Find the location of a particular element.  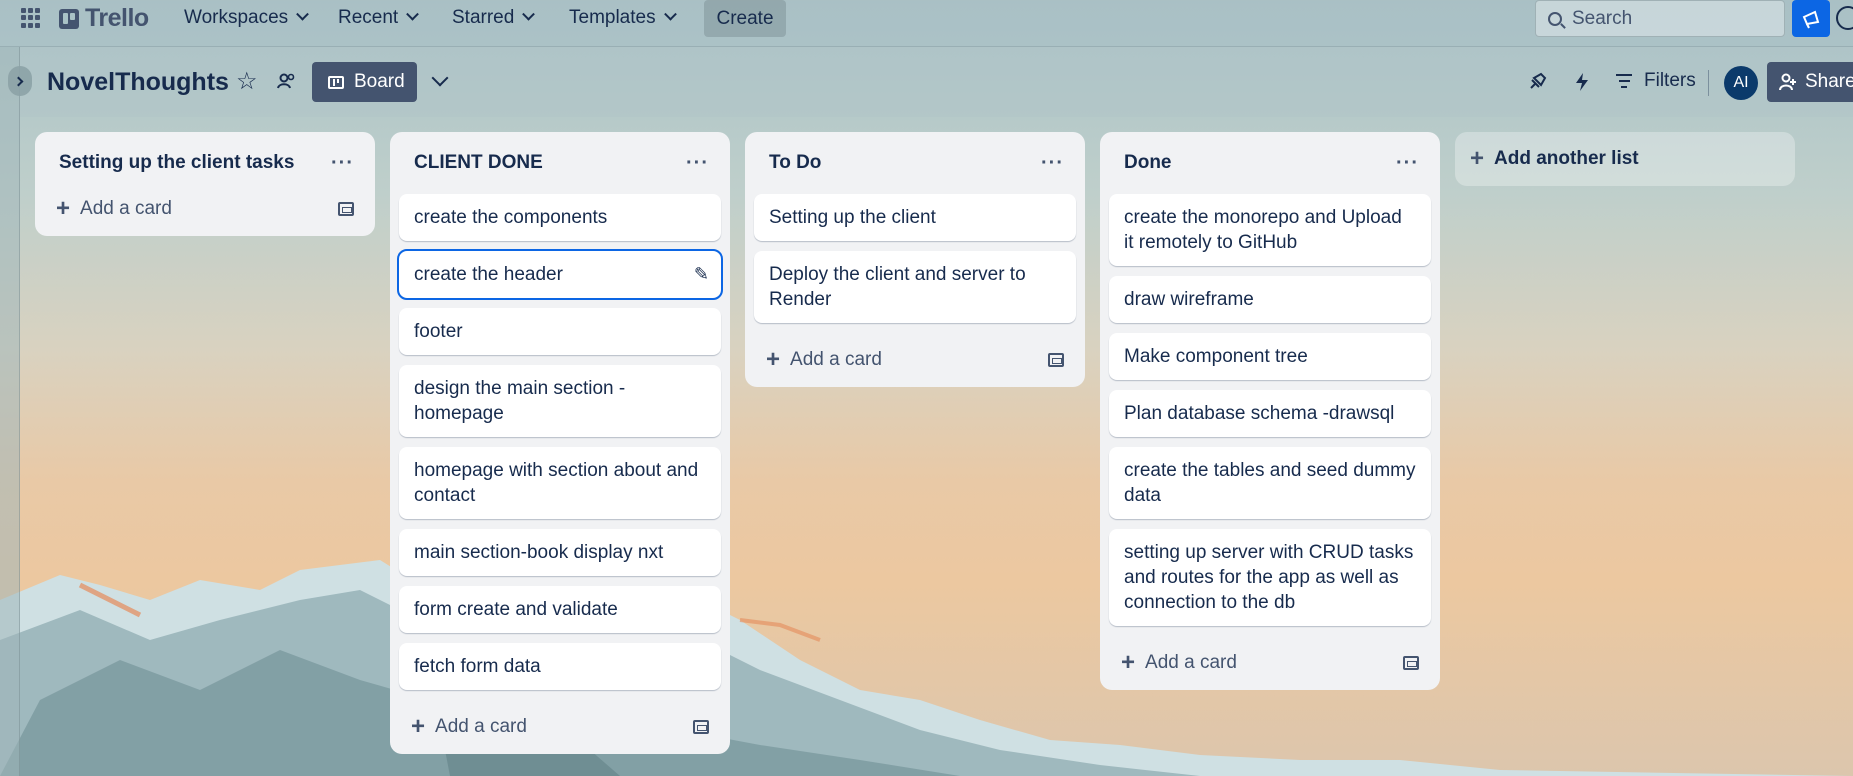

search-icon is located at coordinates (1555, 18).